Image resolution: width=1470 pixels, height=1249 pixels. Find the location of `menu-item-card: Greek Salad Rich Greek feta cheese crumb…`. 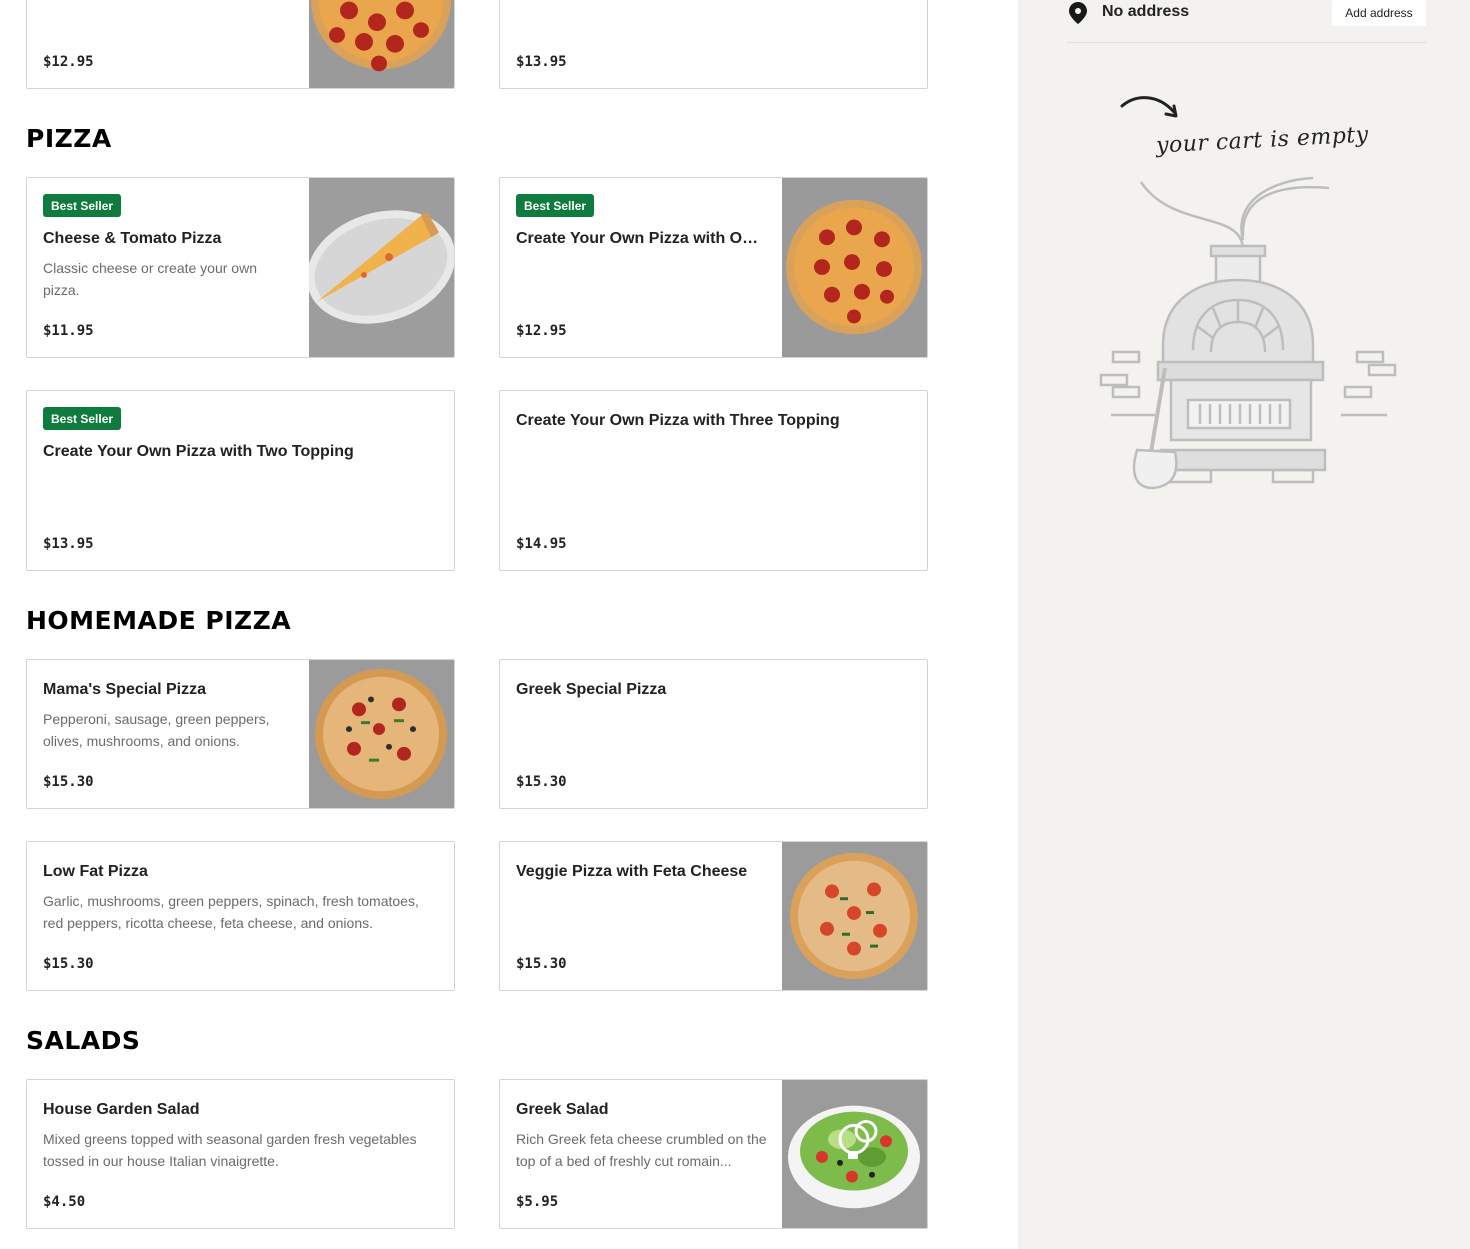

menu-item-card: Greek Salad Rich Greek feta cheese crumb… is located at coordinates (713, 1154).